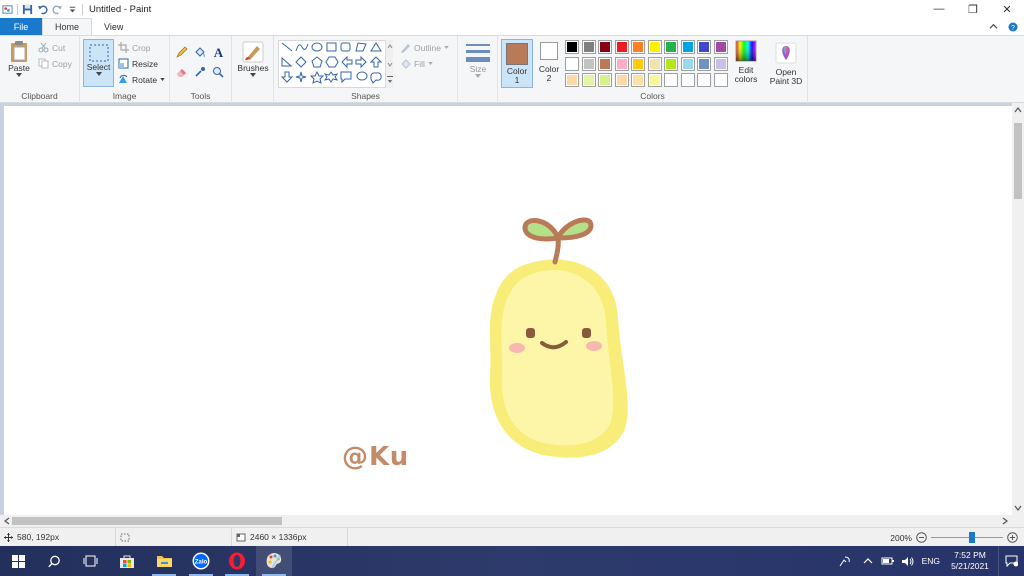  I want to click on fill-bucket-icon, so click(200, 52).